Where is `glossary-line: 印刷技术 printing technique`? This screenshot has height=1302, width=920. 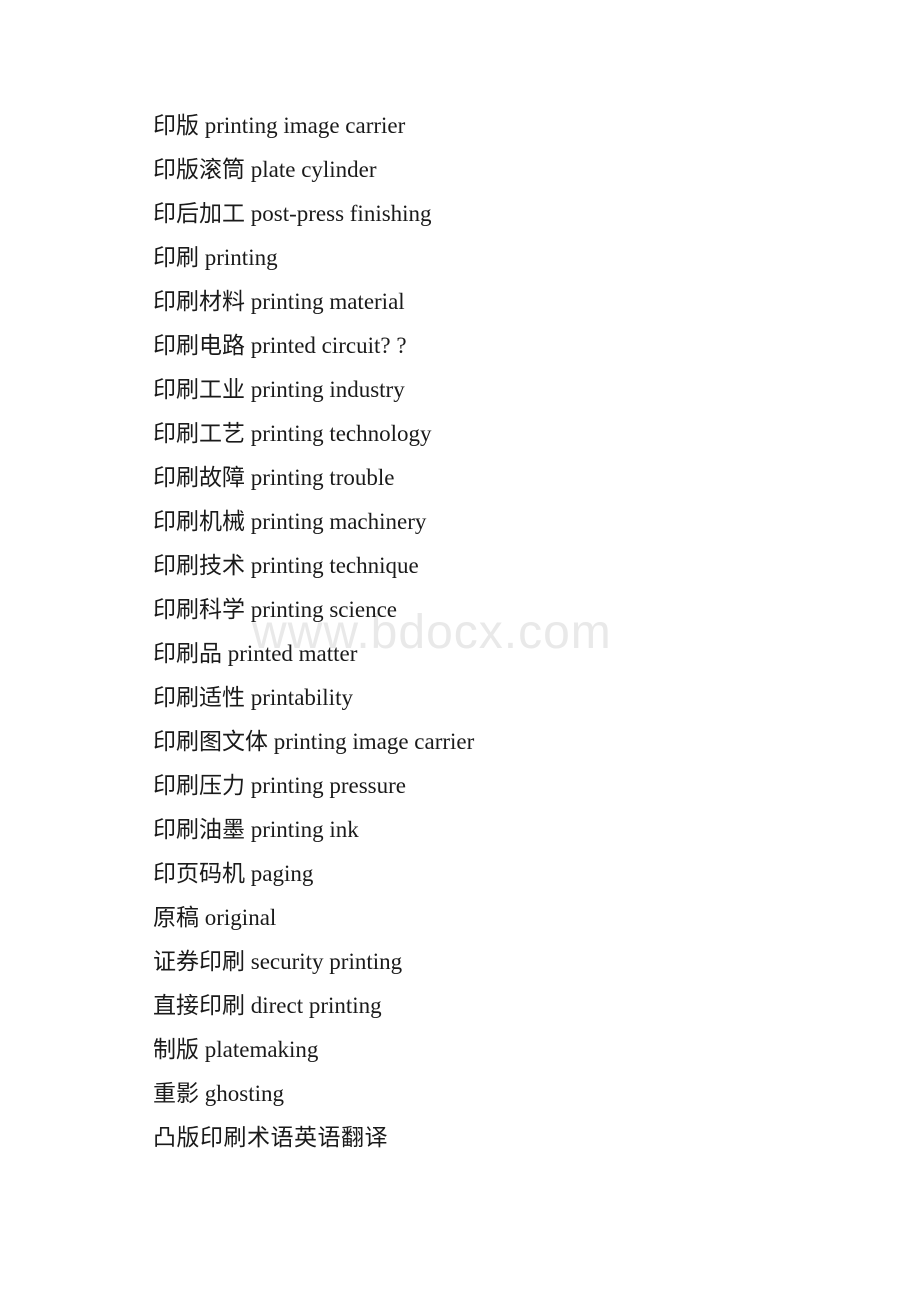
glossary-line: 印刷技术 printing technique is located at coordinates (286, 565).